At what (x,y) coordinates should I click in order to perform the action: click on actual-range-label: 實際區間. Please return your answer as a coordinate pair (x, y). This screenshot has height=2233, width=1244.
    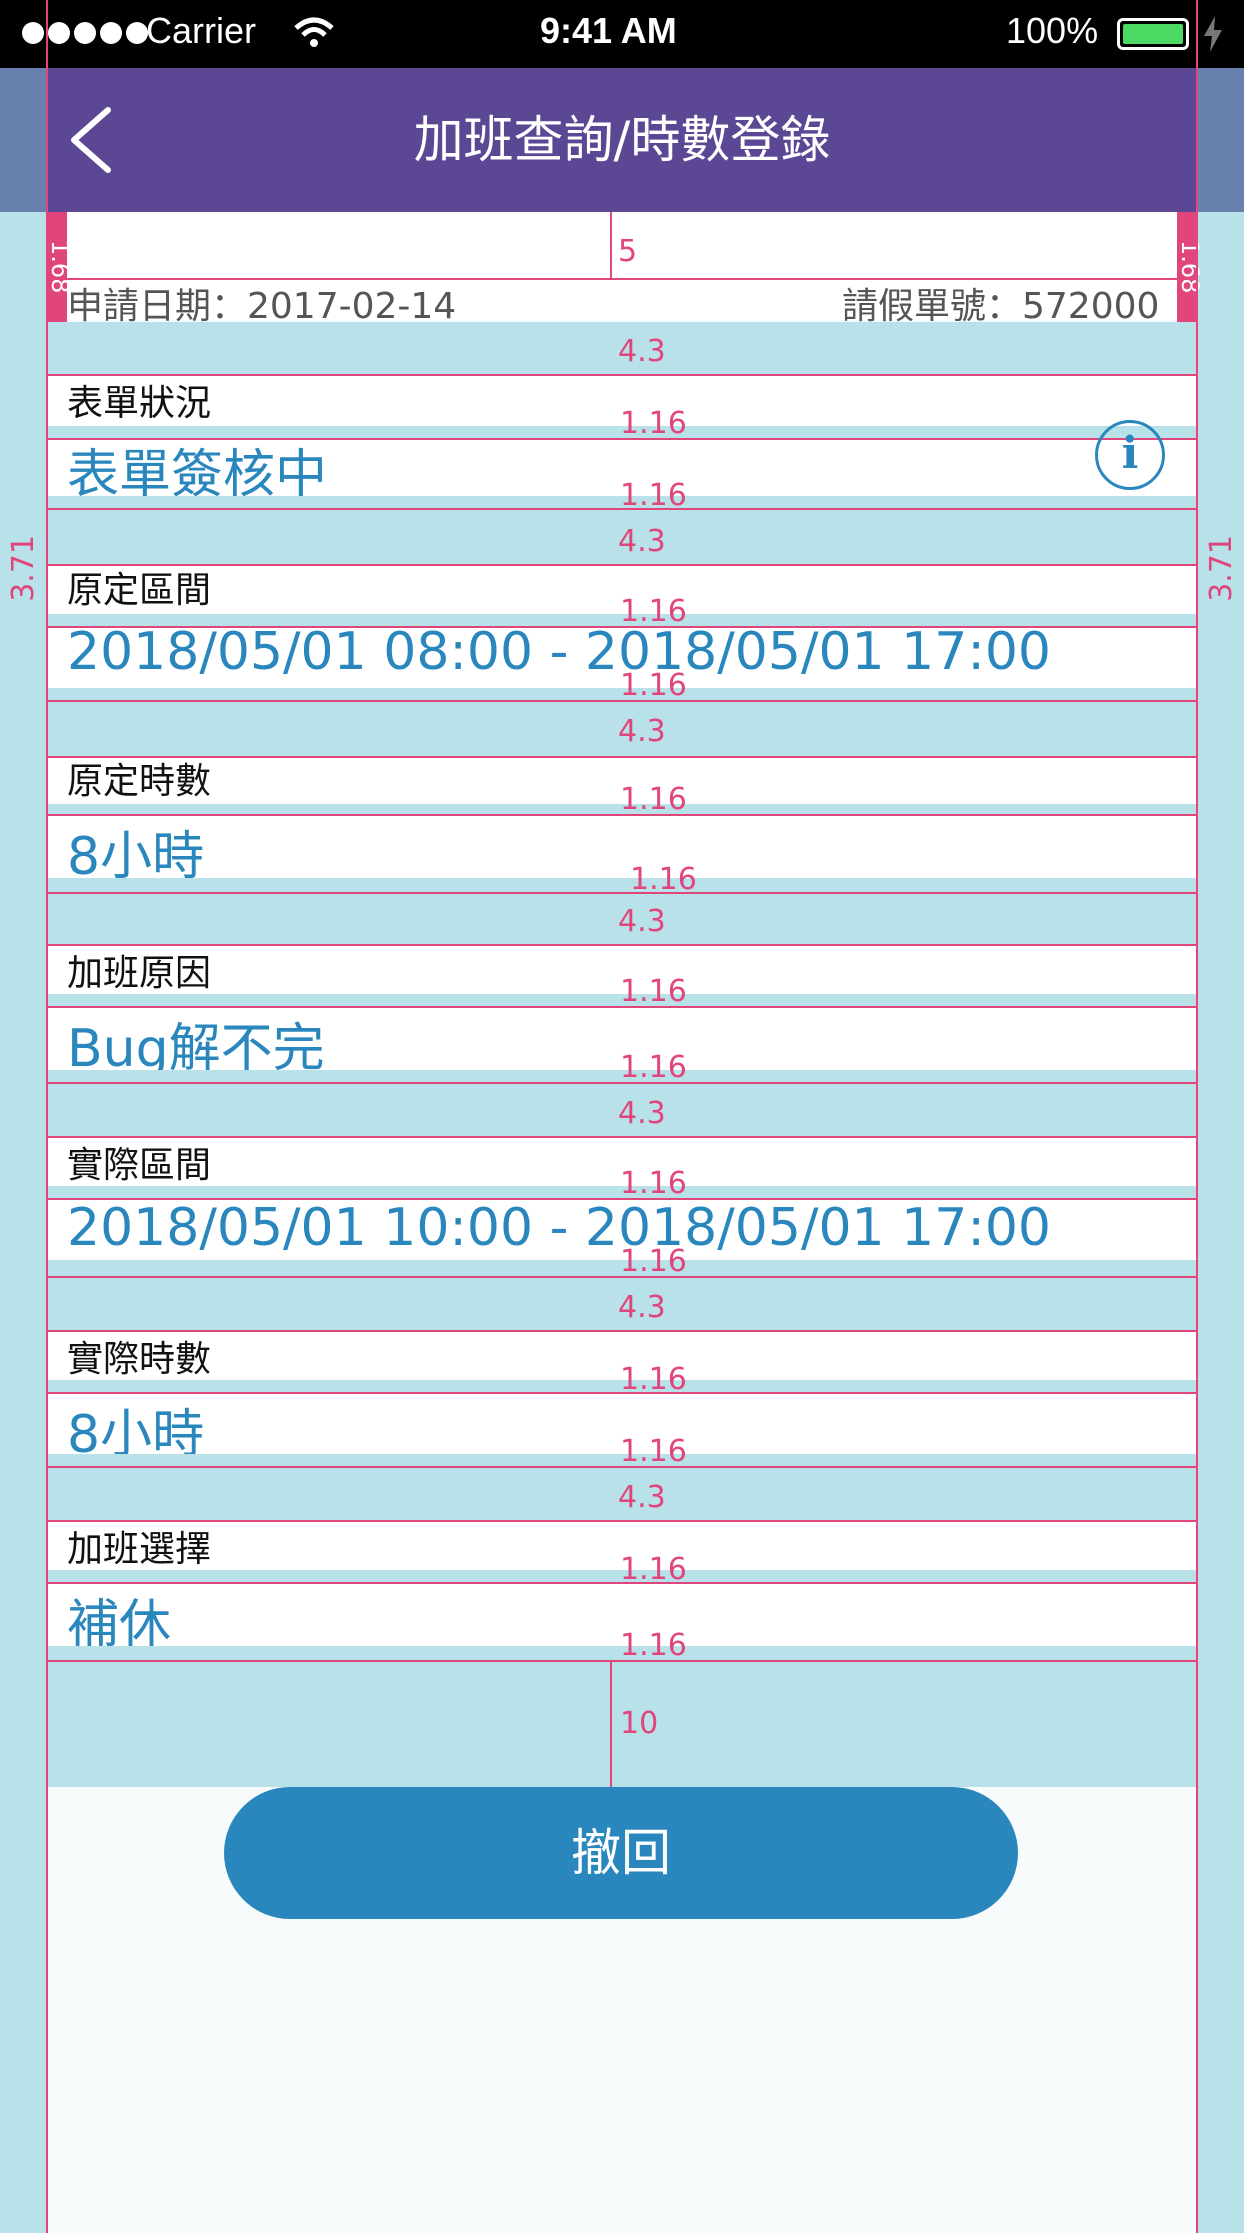
    Looking at the image, I should click on (139, 1165).